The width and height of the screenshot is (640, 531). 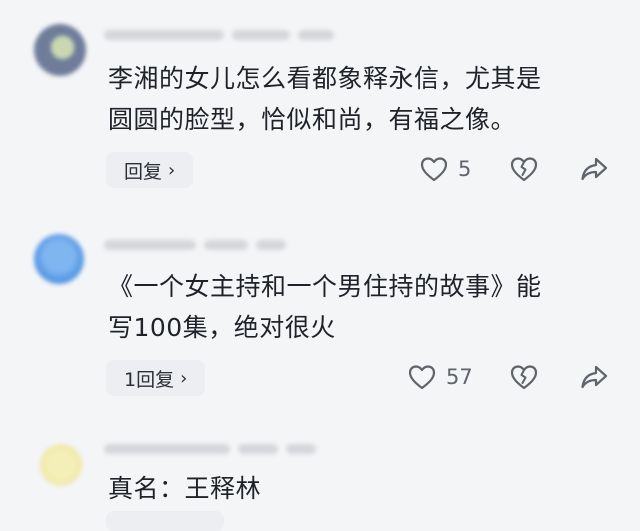 I want to click on reply-button: 回复 ›, so click(x=150, y=170).